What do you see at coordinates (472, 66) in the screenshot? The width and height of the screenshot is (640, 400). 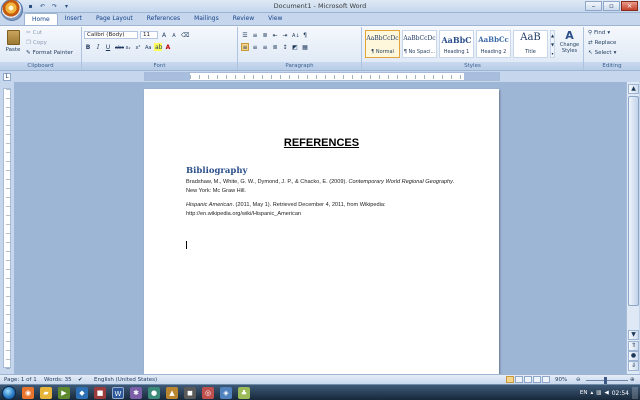 I see `styles-group-label: Styles` at bounding box center [472, 66].